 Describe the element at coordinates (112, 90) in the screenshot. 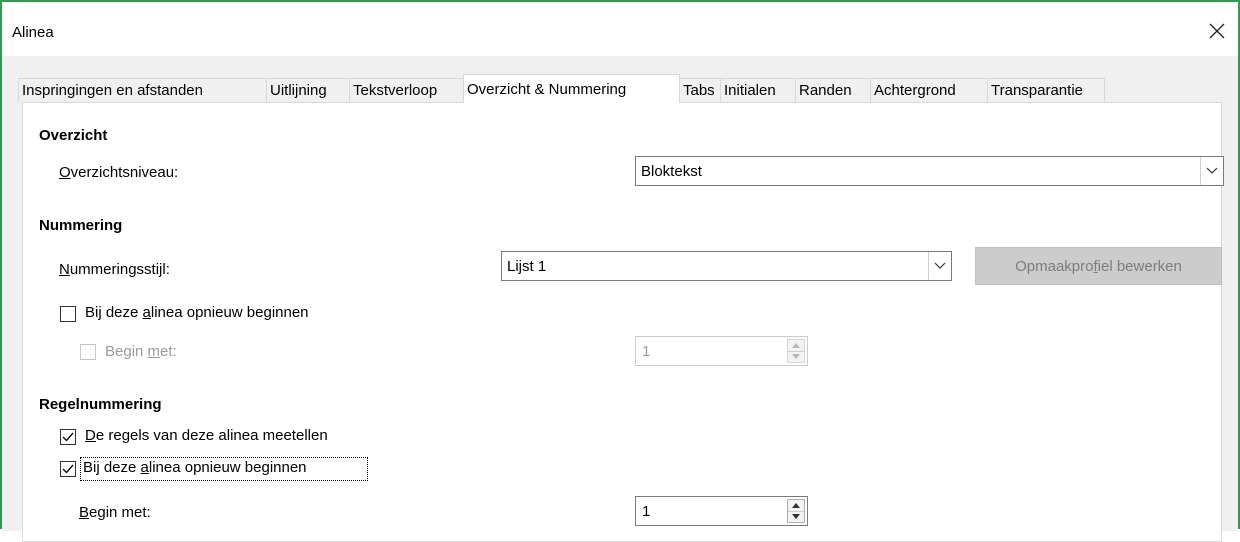

I see `tab-label: Inspringingen en afstanden` at that location.